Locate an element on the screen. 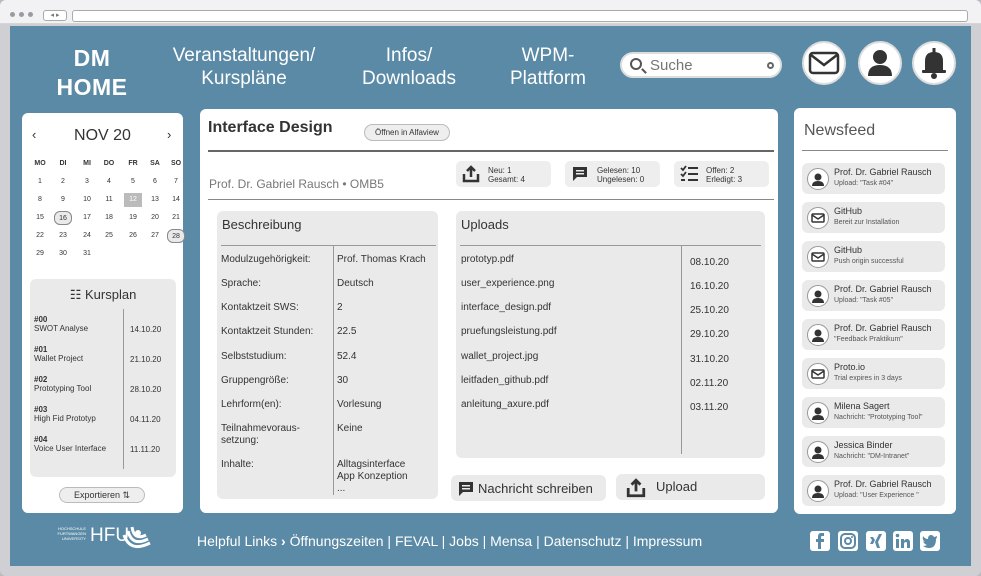 The width and height of the screenshot is (981, 576). newsfeed-message: Nachricht: "DM-Intranet" is located at coordinates (872, 456).